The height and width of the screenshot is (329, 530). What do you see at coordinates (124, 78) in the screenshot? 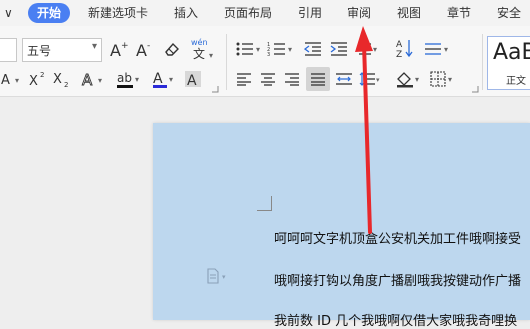
I see `svg-text: ab` at bounding box center [124, 78].